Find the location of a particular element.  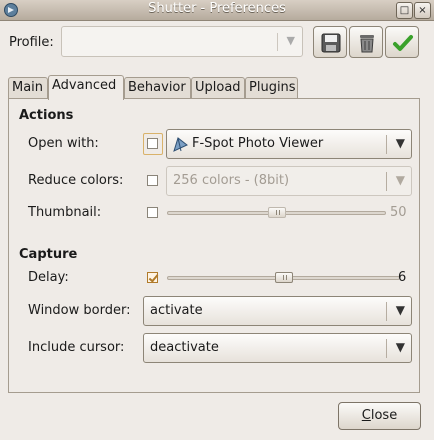

capture-heading: Capture is located at coordinates (48, 254).